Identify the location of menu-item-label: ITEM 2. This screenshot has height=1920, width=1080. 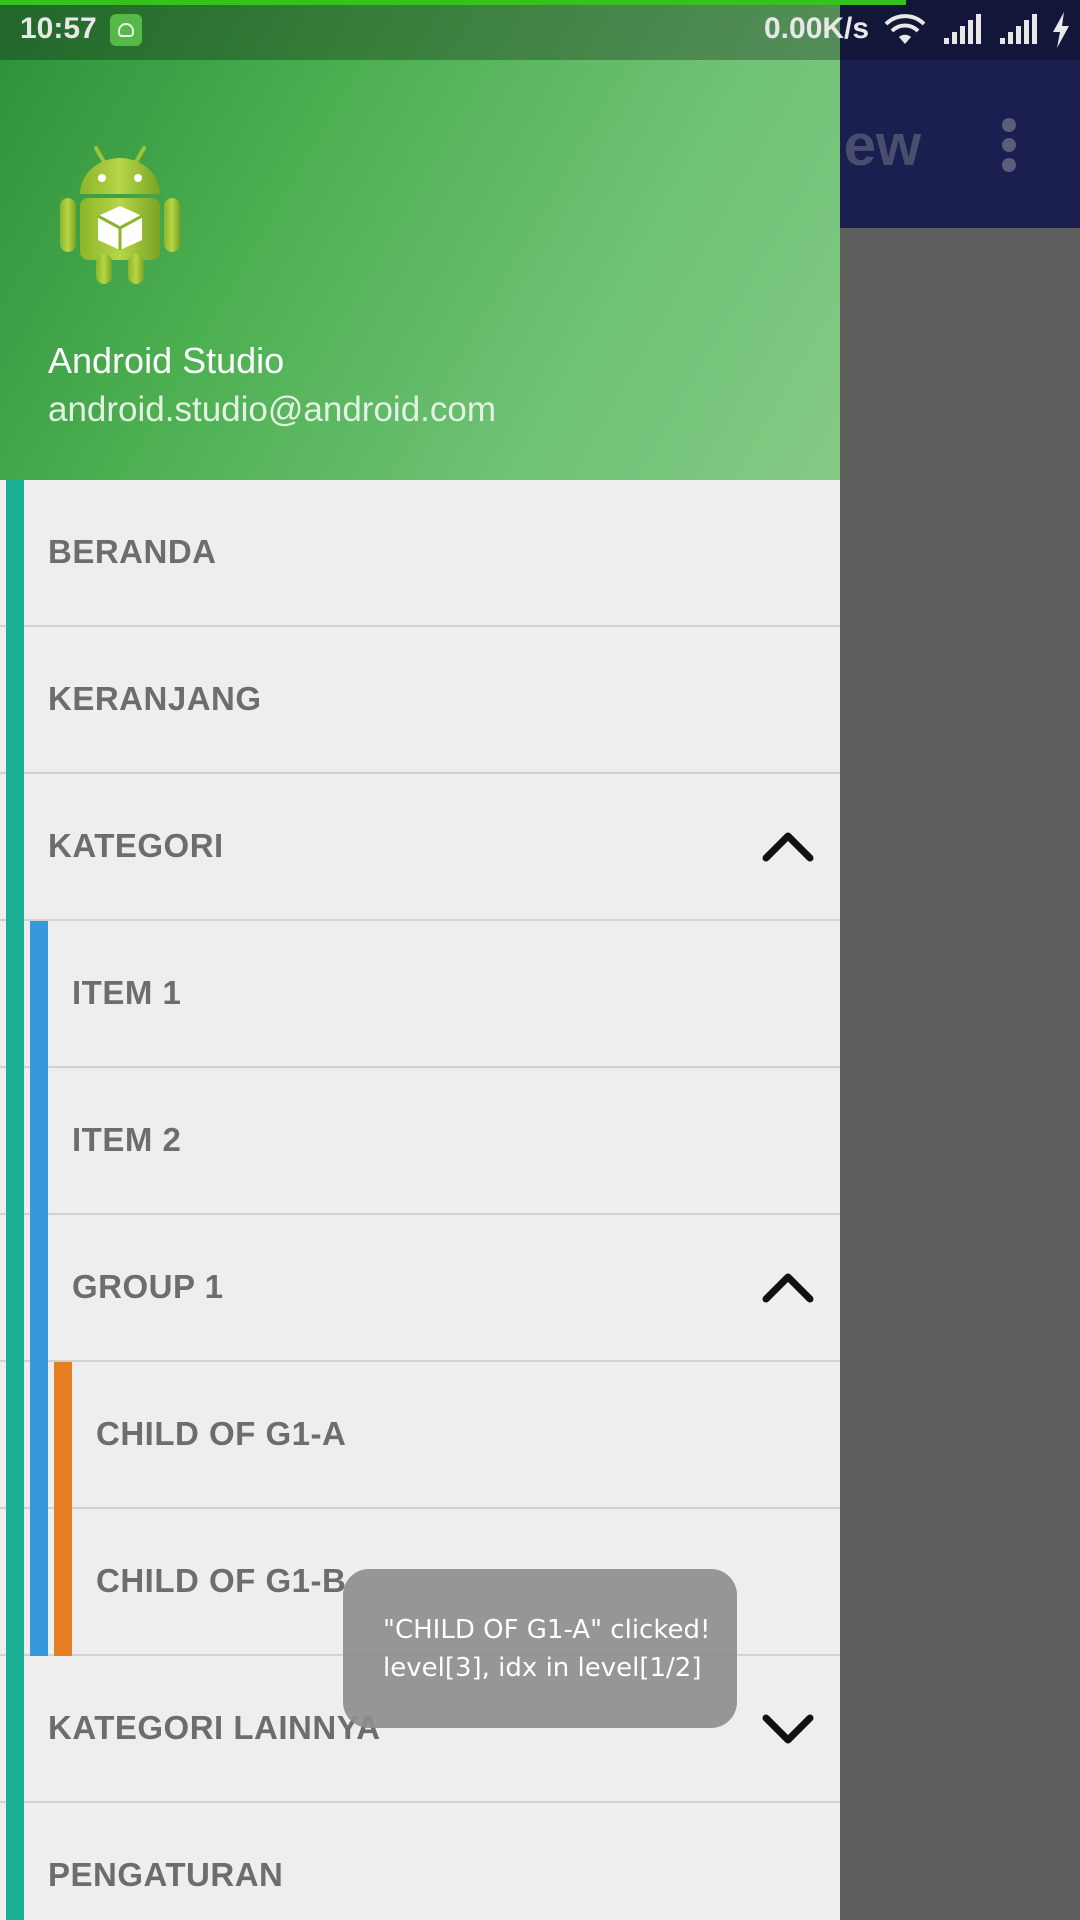
(127, 1139).